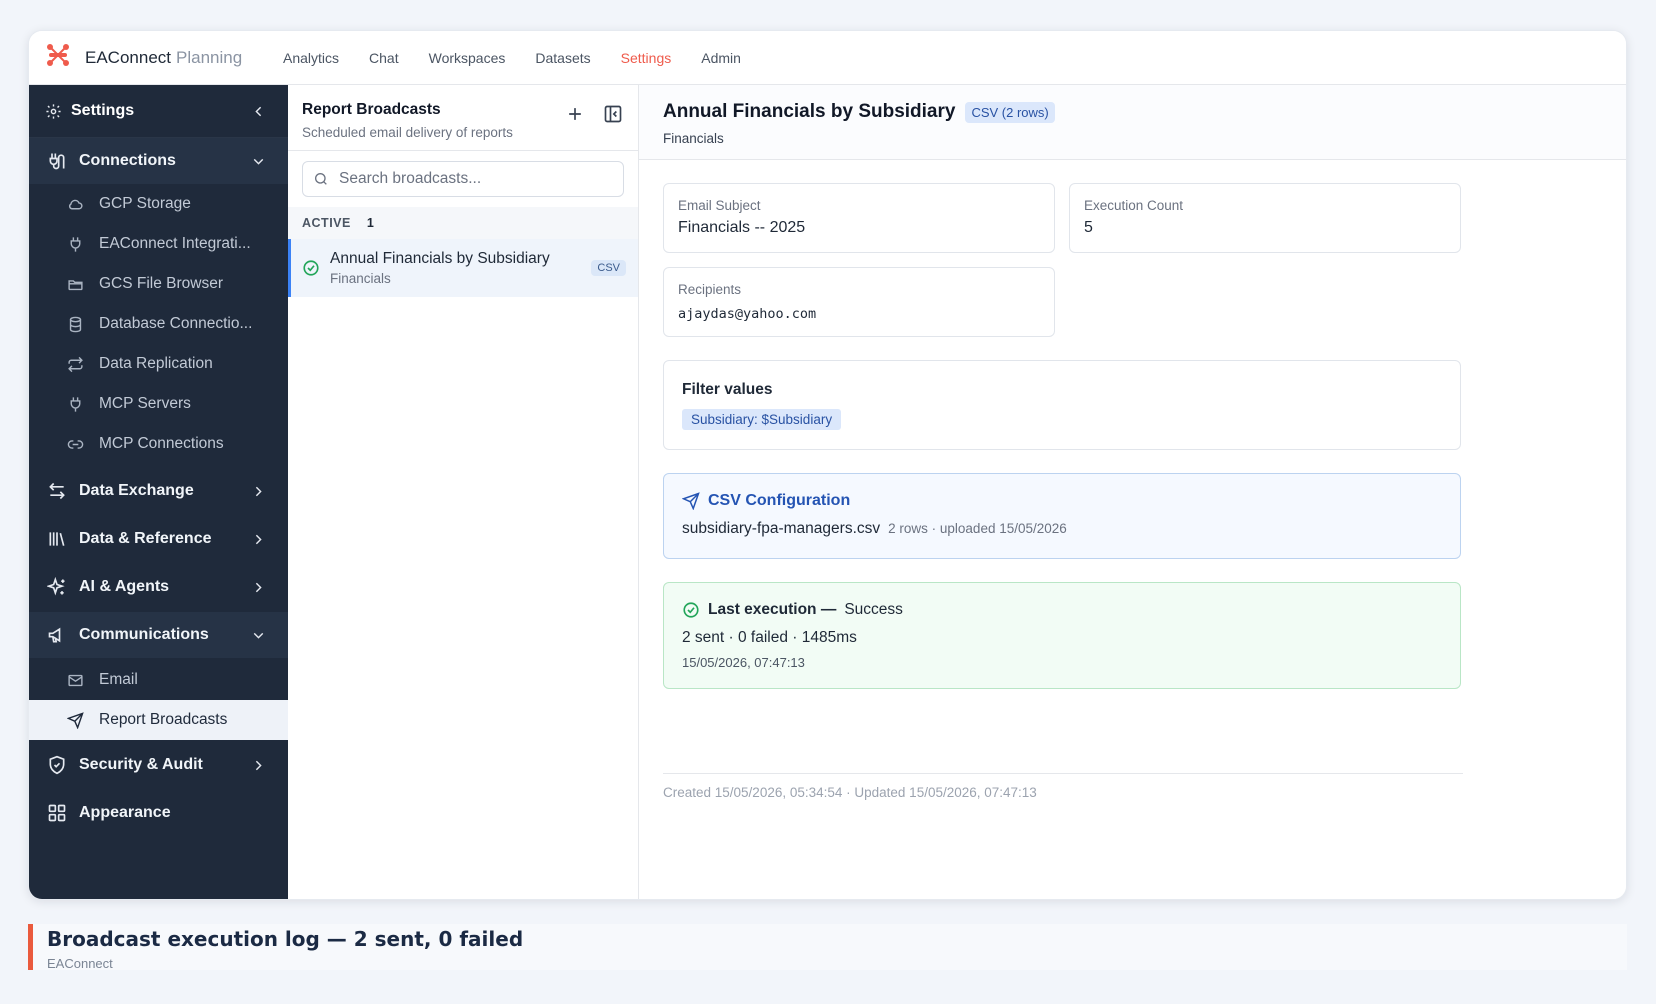 The height and width of the screenshot is (1004, 1656). I want to click on recipients-label: Recipients, so click(710, 289).